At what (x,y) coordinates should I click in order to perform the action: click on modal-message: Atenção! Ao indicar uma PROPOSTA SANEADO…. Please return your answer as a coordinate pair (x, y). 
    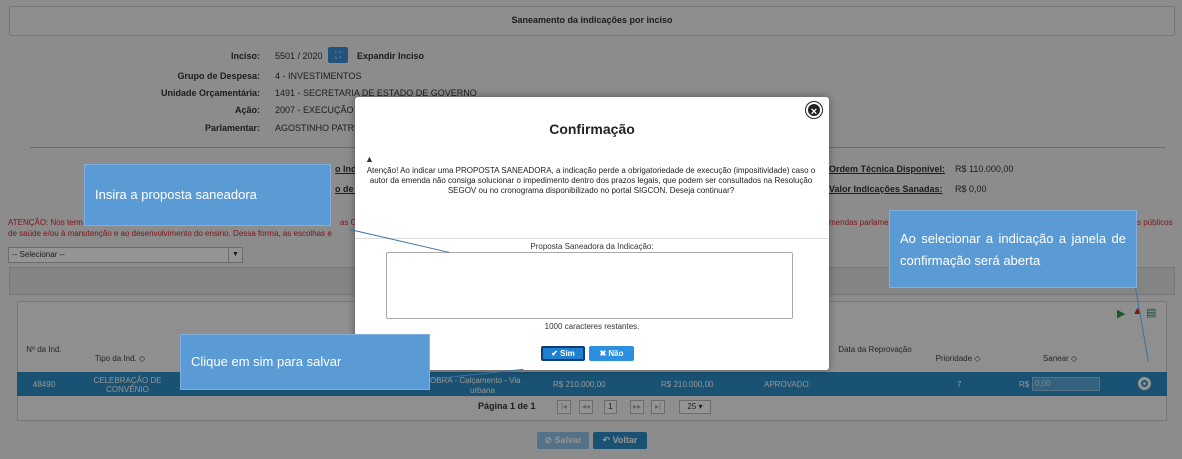
    Looking at the image, I should click on (591, 180).